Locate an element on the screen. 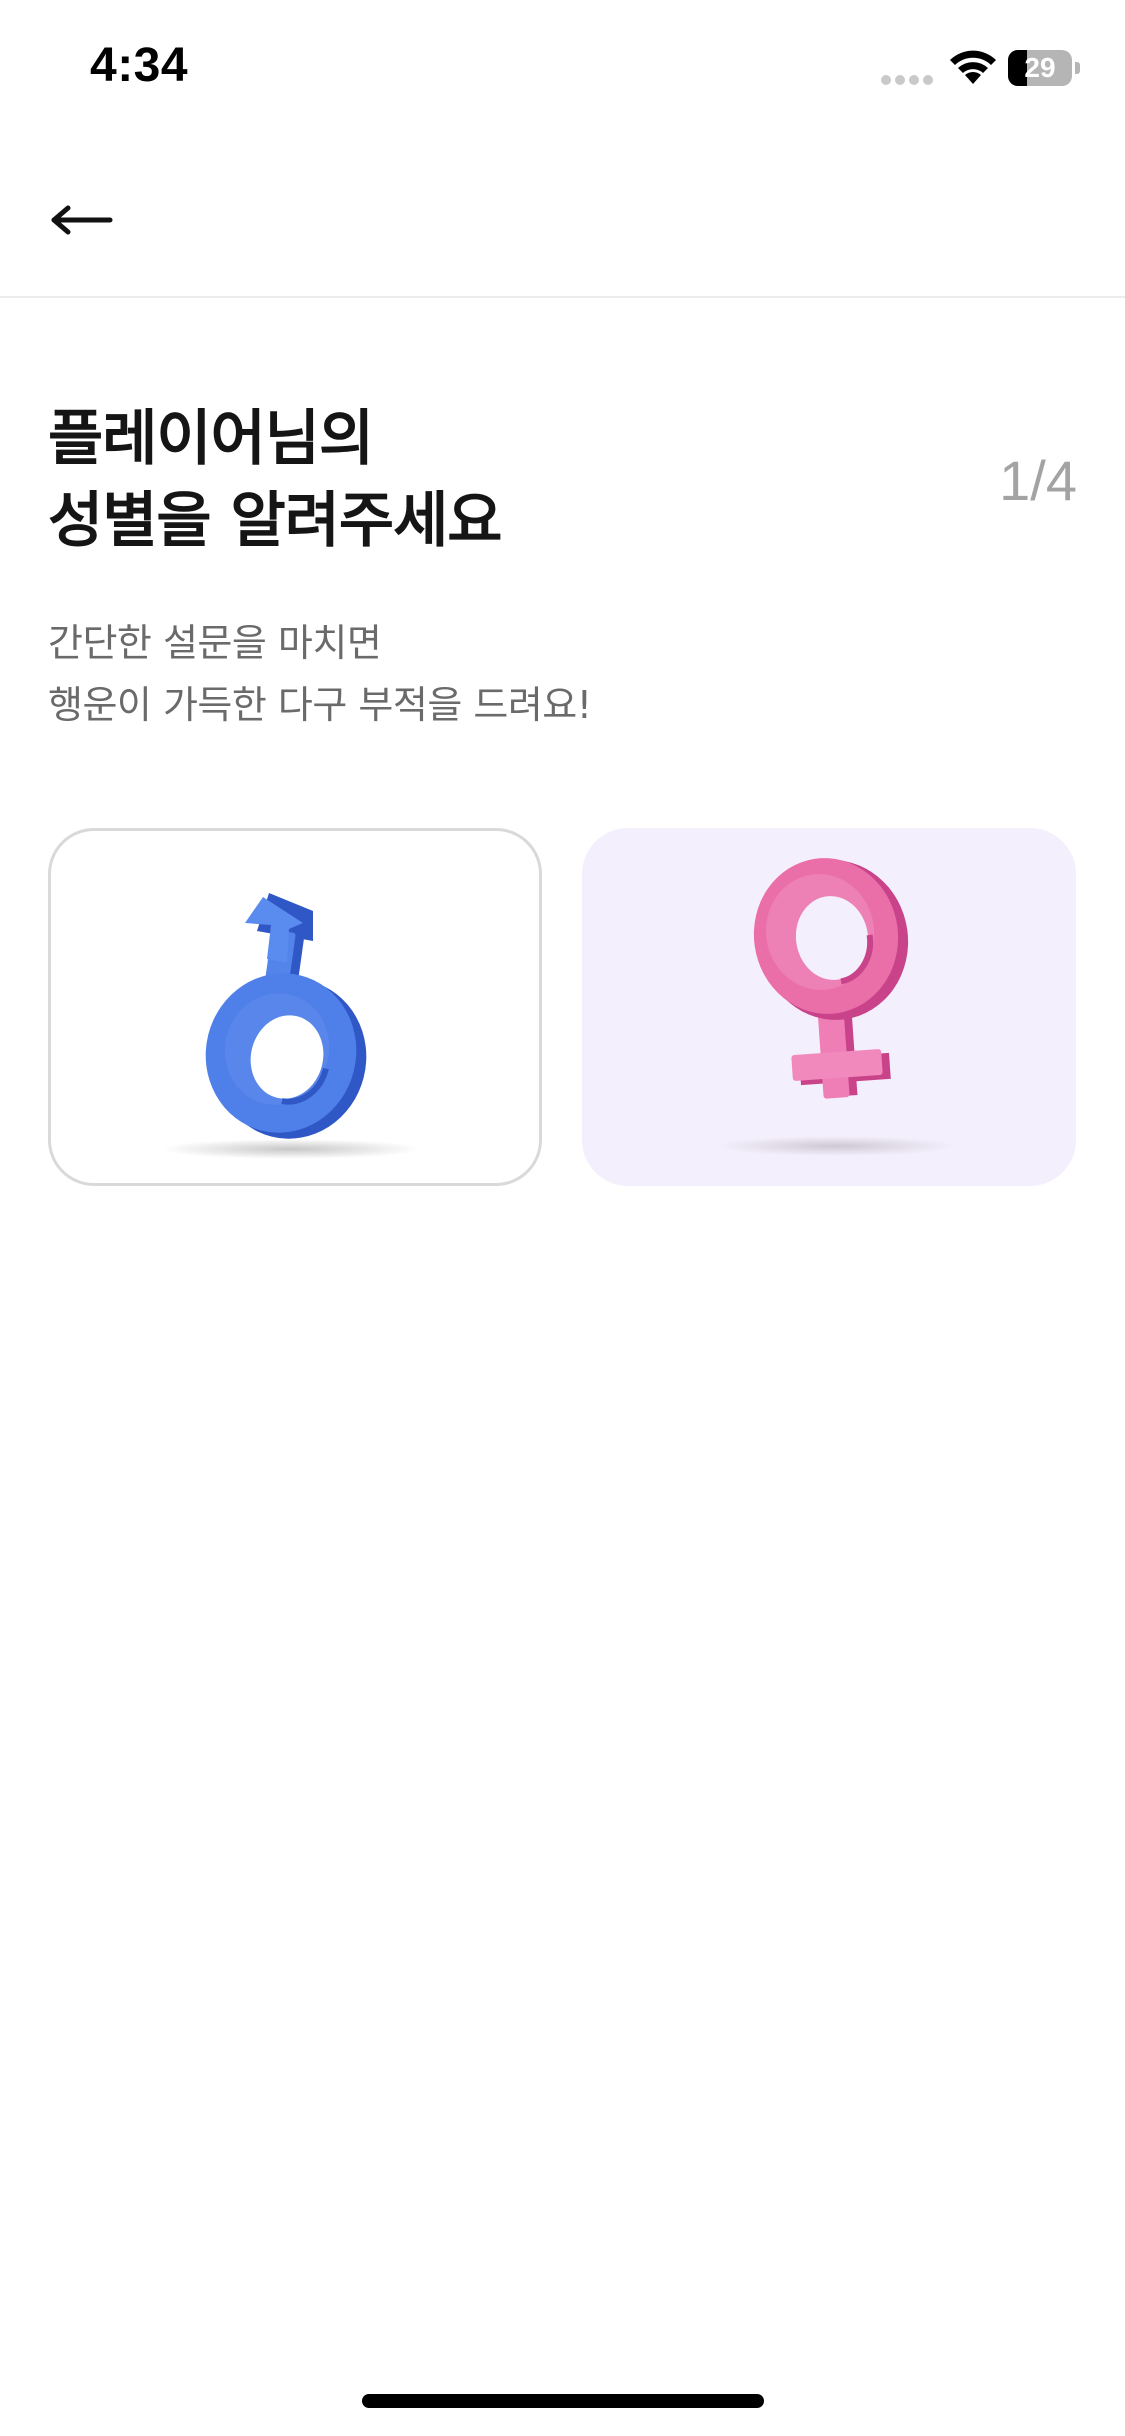 The height and width of the screenshot is (2436, 1125). back-button is located at coordinates (85, 220).